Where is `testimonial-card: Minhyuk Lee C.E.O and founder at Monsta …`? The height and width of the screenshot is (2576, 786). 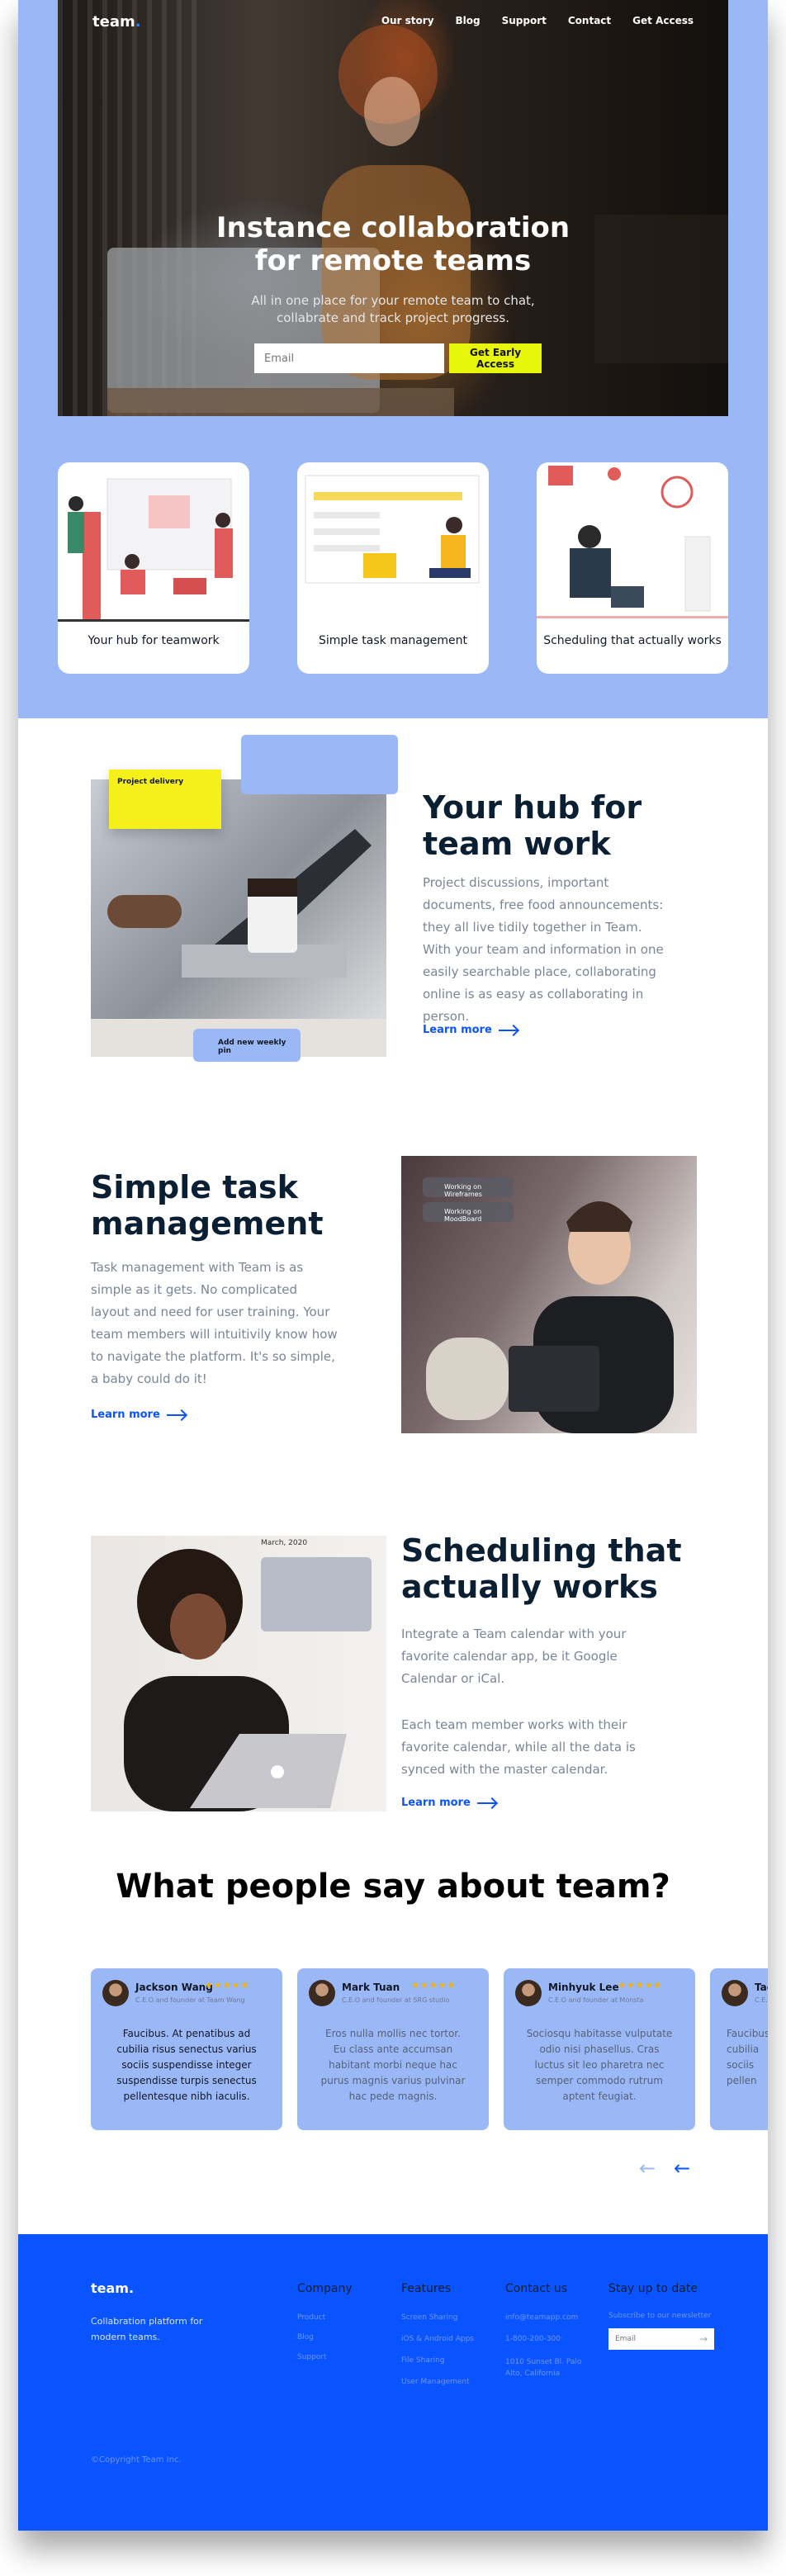
testimonial-card: Minhyuk Lee C.E.O and founder at Monsta … is located at coordinates (599, 2049).